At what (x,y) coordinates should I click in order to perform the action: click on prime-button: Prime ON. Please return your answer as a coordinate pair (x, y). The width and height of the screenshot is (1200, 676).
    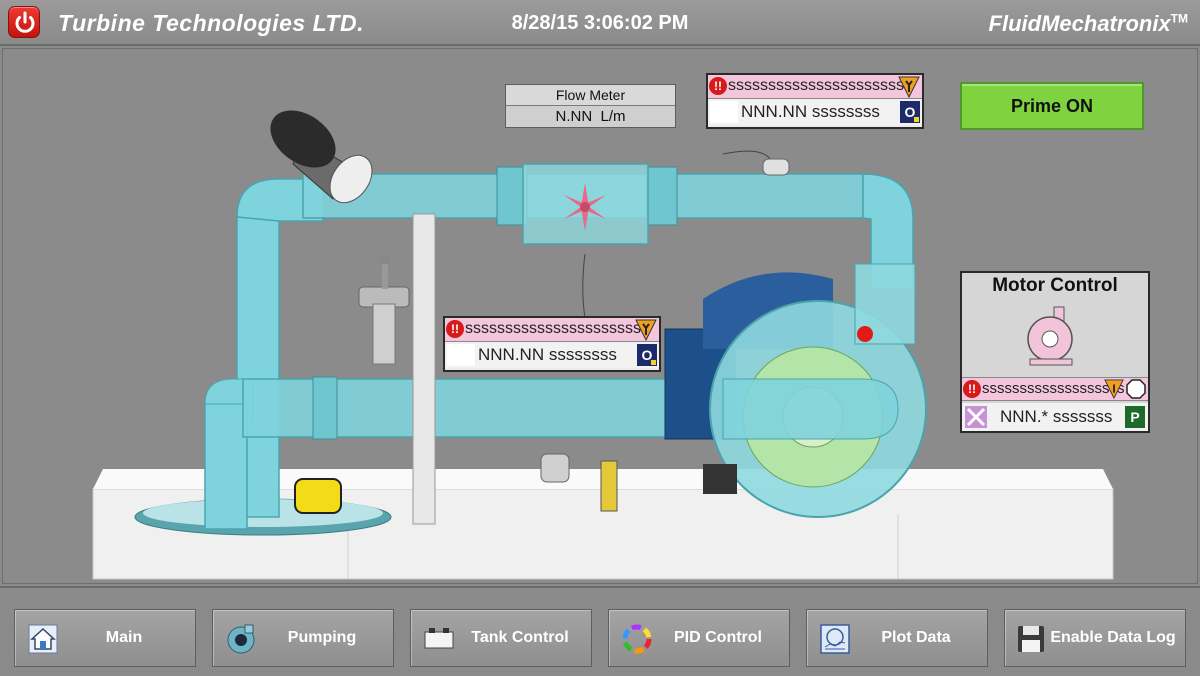
    Looking at the image, I should click on (1052, 106).